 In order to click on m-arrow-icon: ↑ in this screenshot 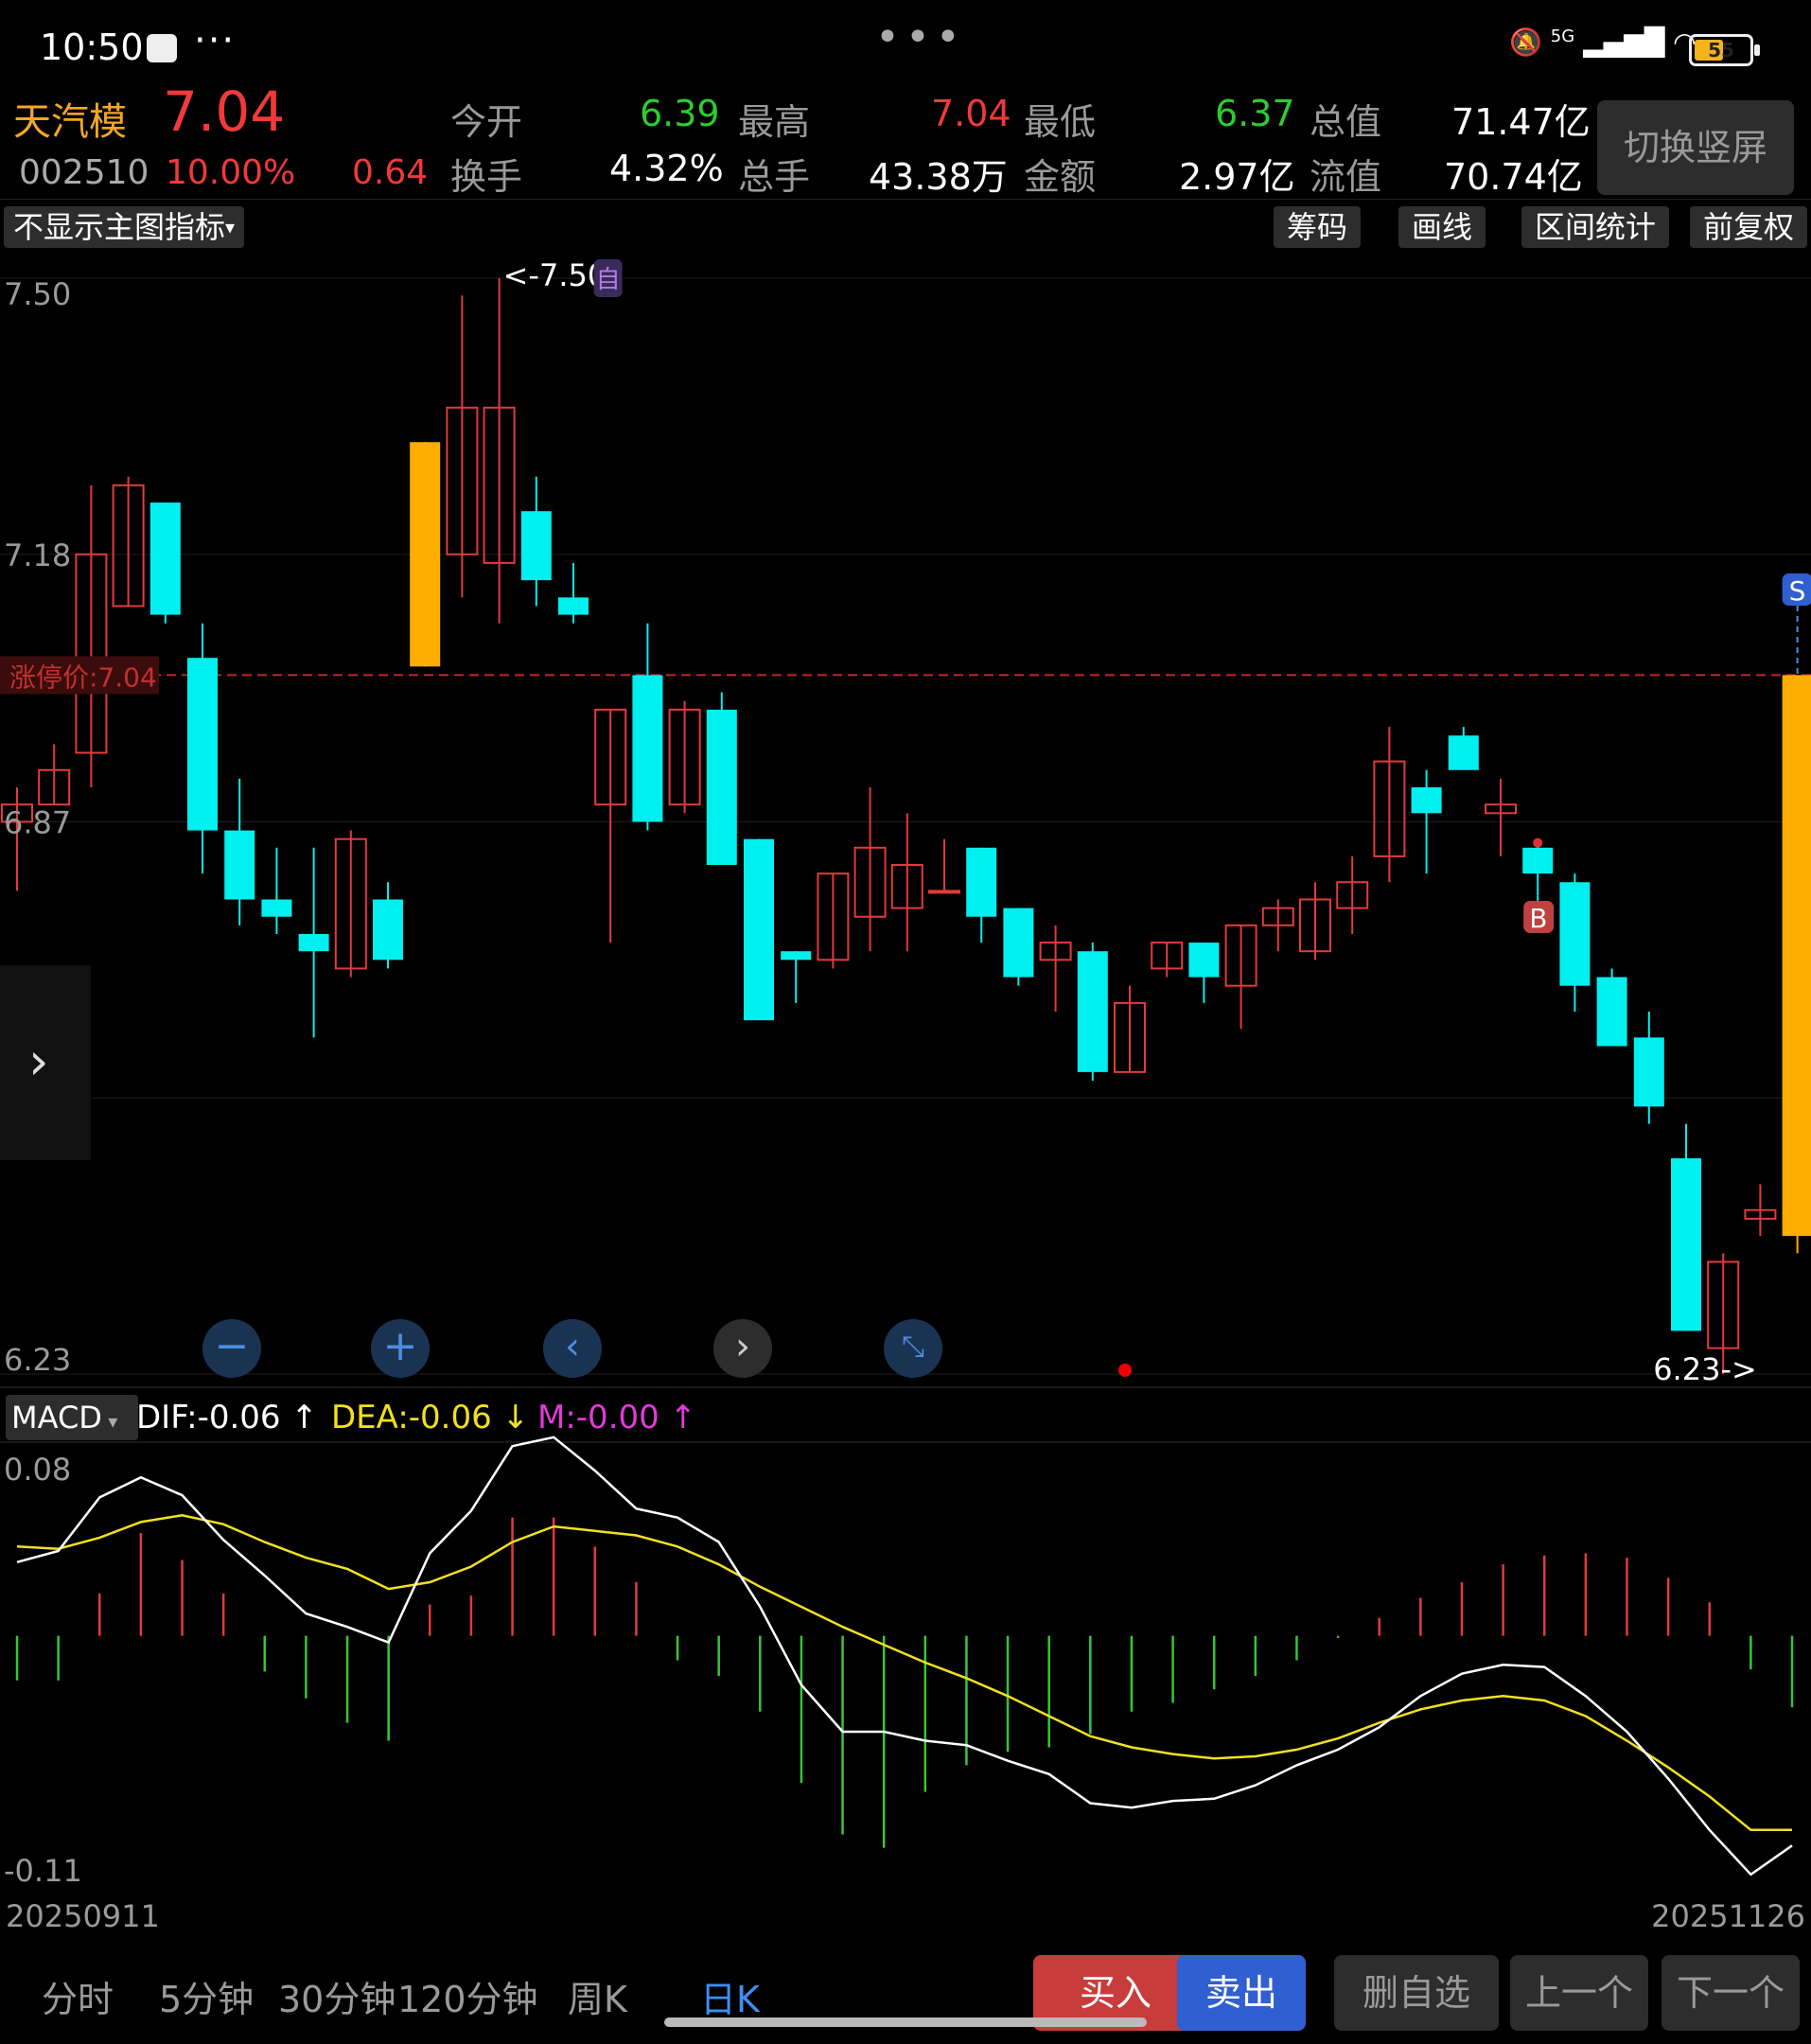, I will do `click(683, 1417)`.